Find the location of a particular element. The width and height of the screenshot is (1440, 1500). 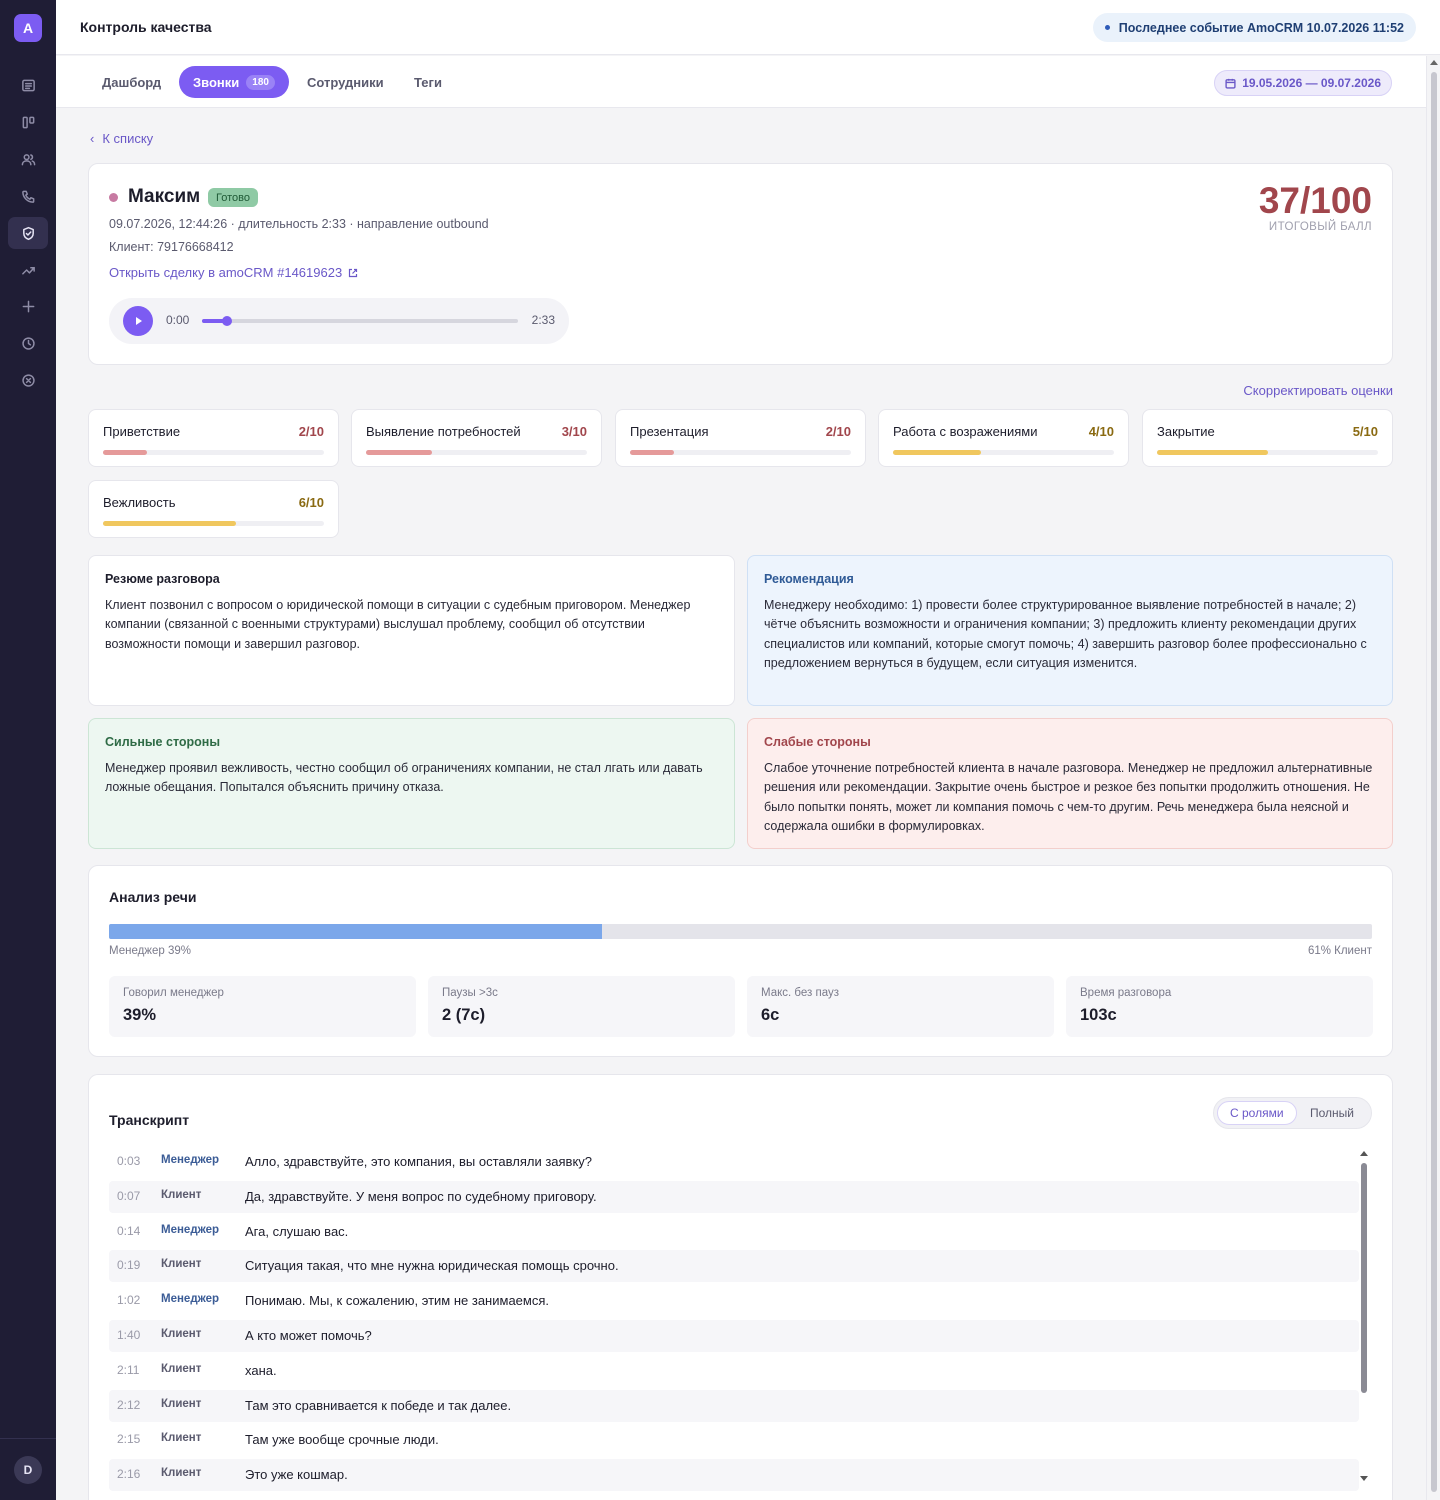

seek-handle is located at coordinates (227, 321).